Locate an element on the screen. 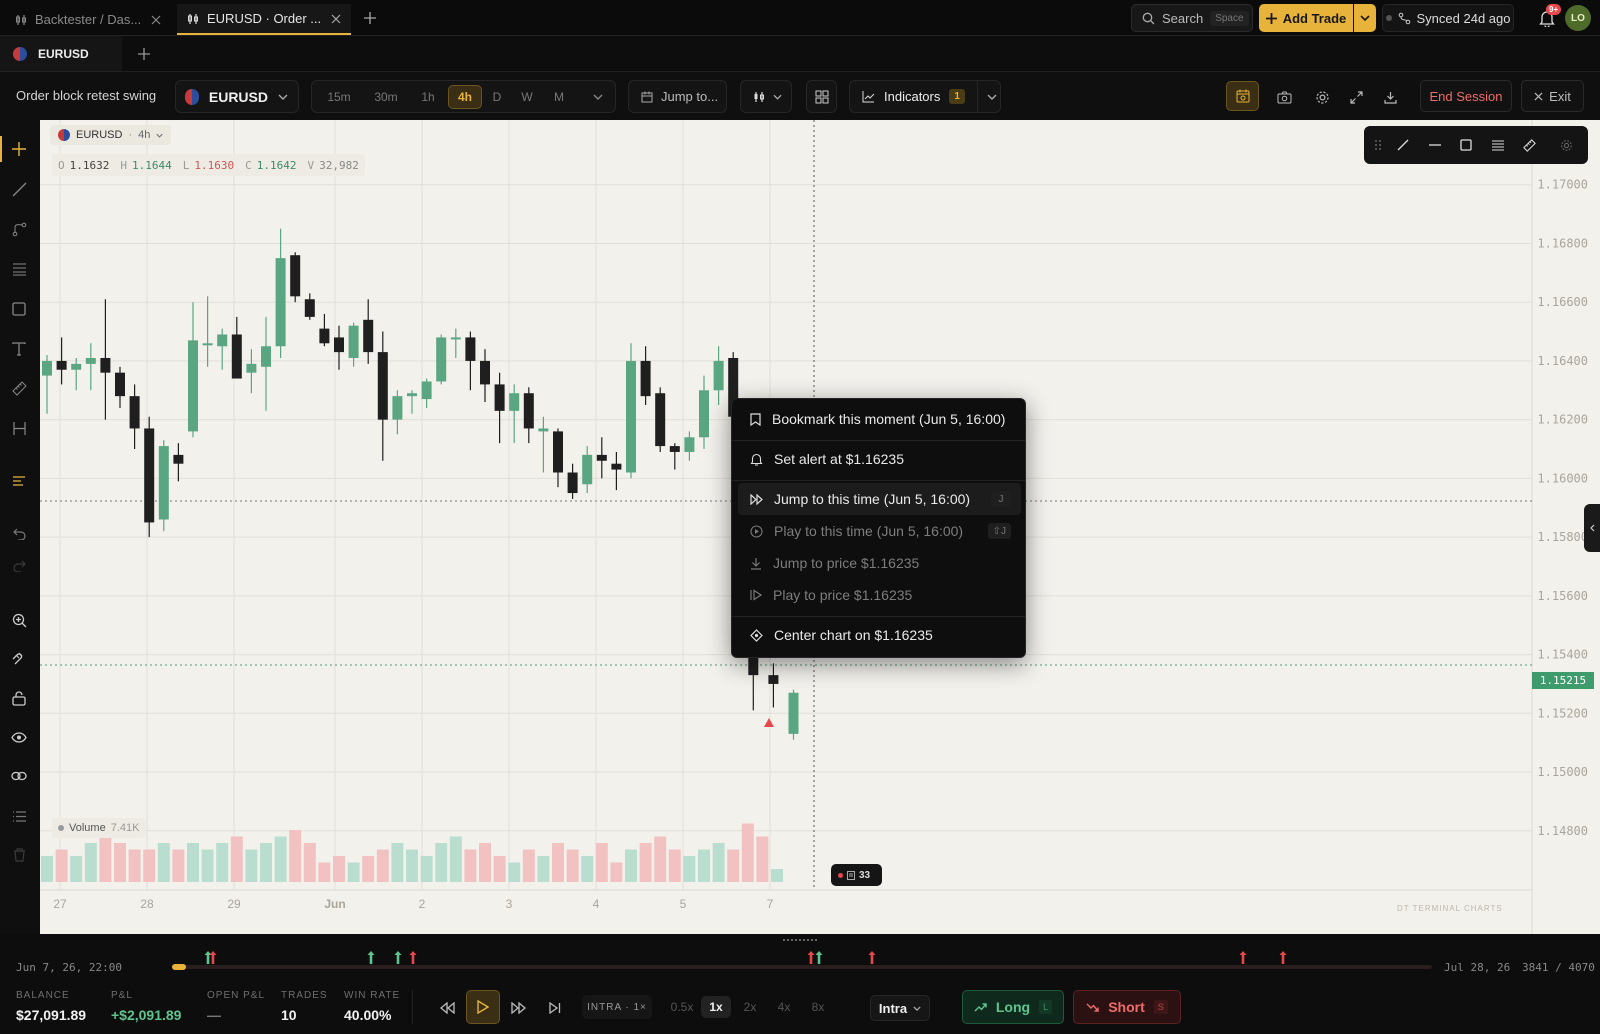 Image resolution: width=1600 pixels, height=1034 pixels. chart-legend: EURUSD · 4h is located at coordinates (111, 135).